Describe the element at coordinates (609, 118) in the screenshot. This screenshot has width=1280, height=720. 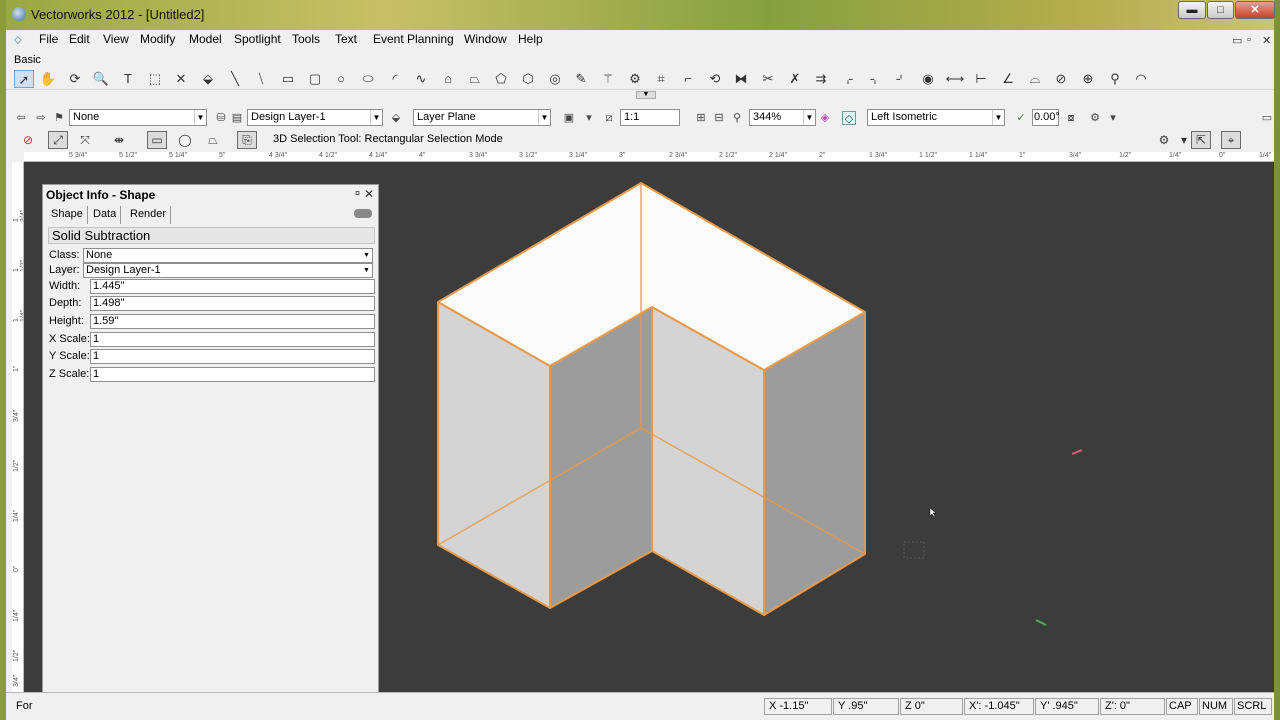
I see `scale-icon: ⧄` at that location.